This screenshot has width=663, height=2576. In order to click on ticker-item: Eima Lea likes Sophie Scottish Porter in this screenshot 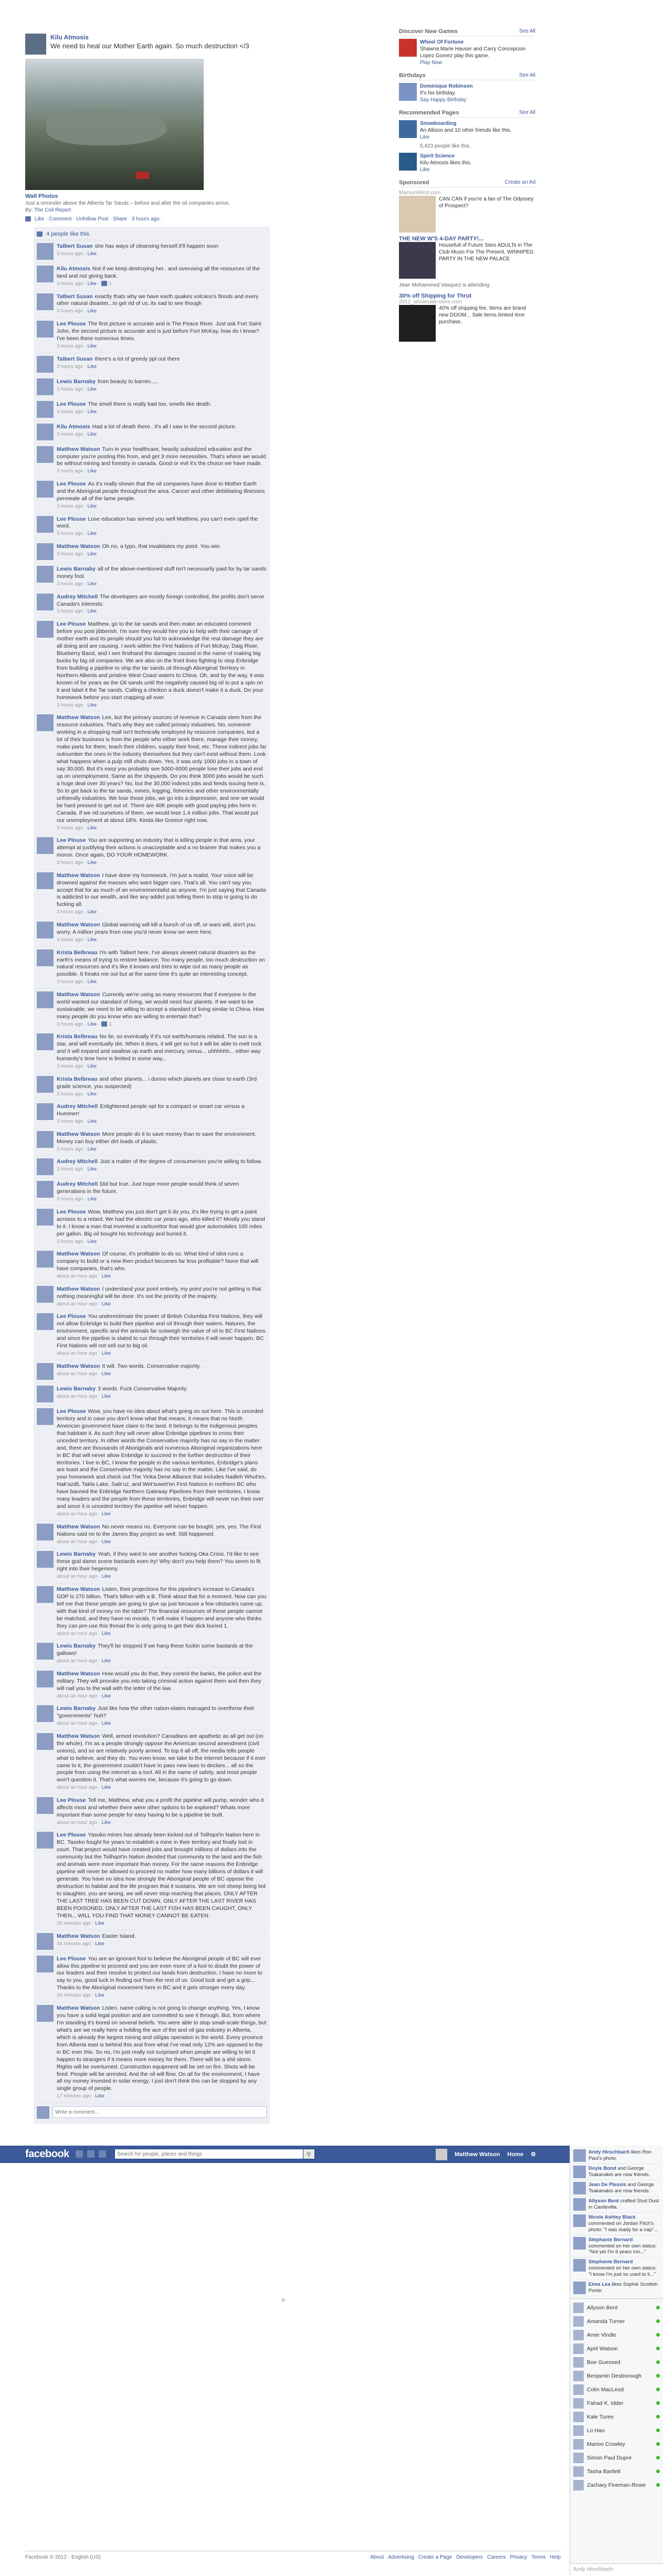, I will do `click(616, 2288)`.